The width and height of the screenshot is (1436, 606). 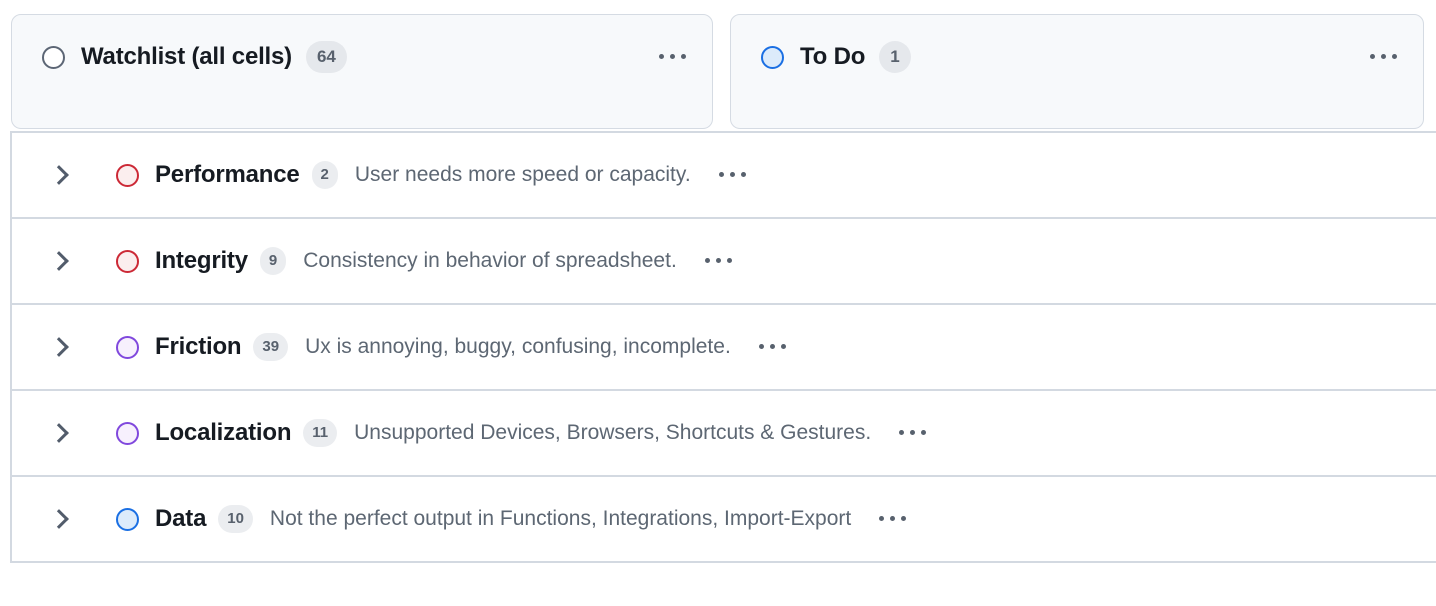 What do you see at coordinates (490, 260) in the screenshot?
I see `row-description: Consistency in behavior of spreadsheet.` at bounding box center [490, 260].